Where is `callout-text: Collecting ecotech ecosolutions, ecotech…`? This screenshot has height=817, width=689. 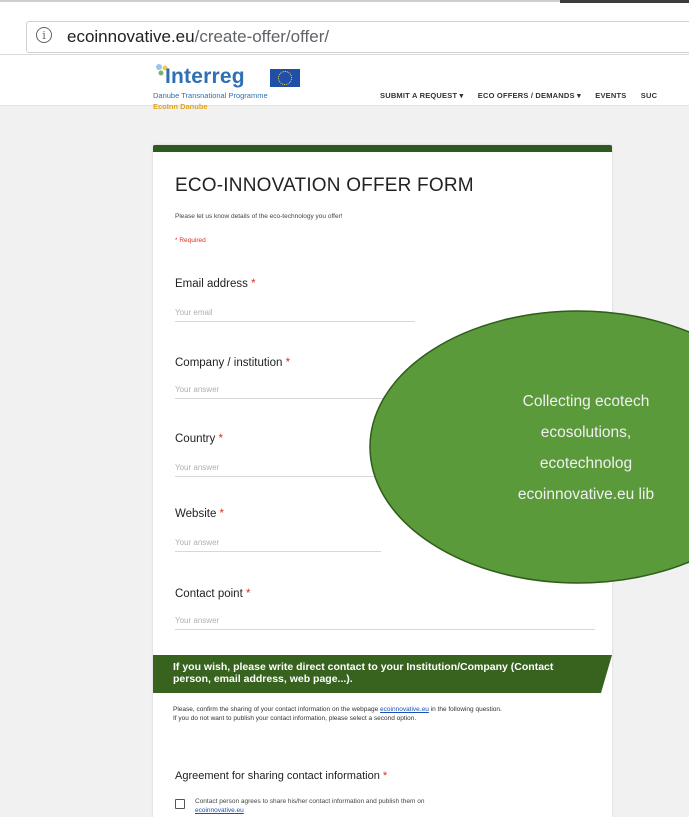 callout-text: Collecting ecotech ecosolutions, ecotech… is located at coordinates (586, 448).